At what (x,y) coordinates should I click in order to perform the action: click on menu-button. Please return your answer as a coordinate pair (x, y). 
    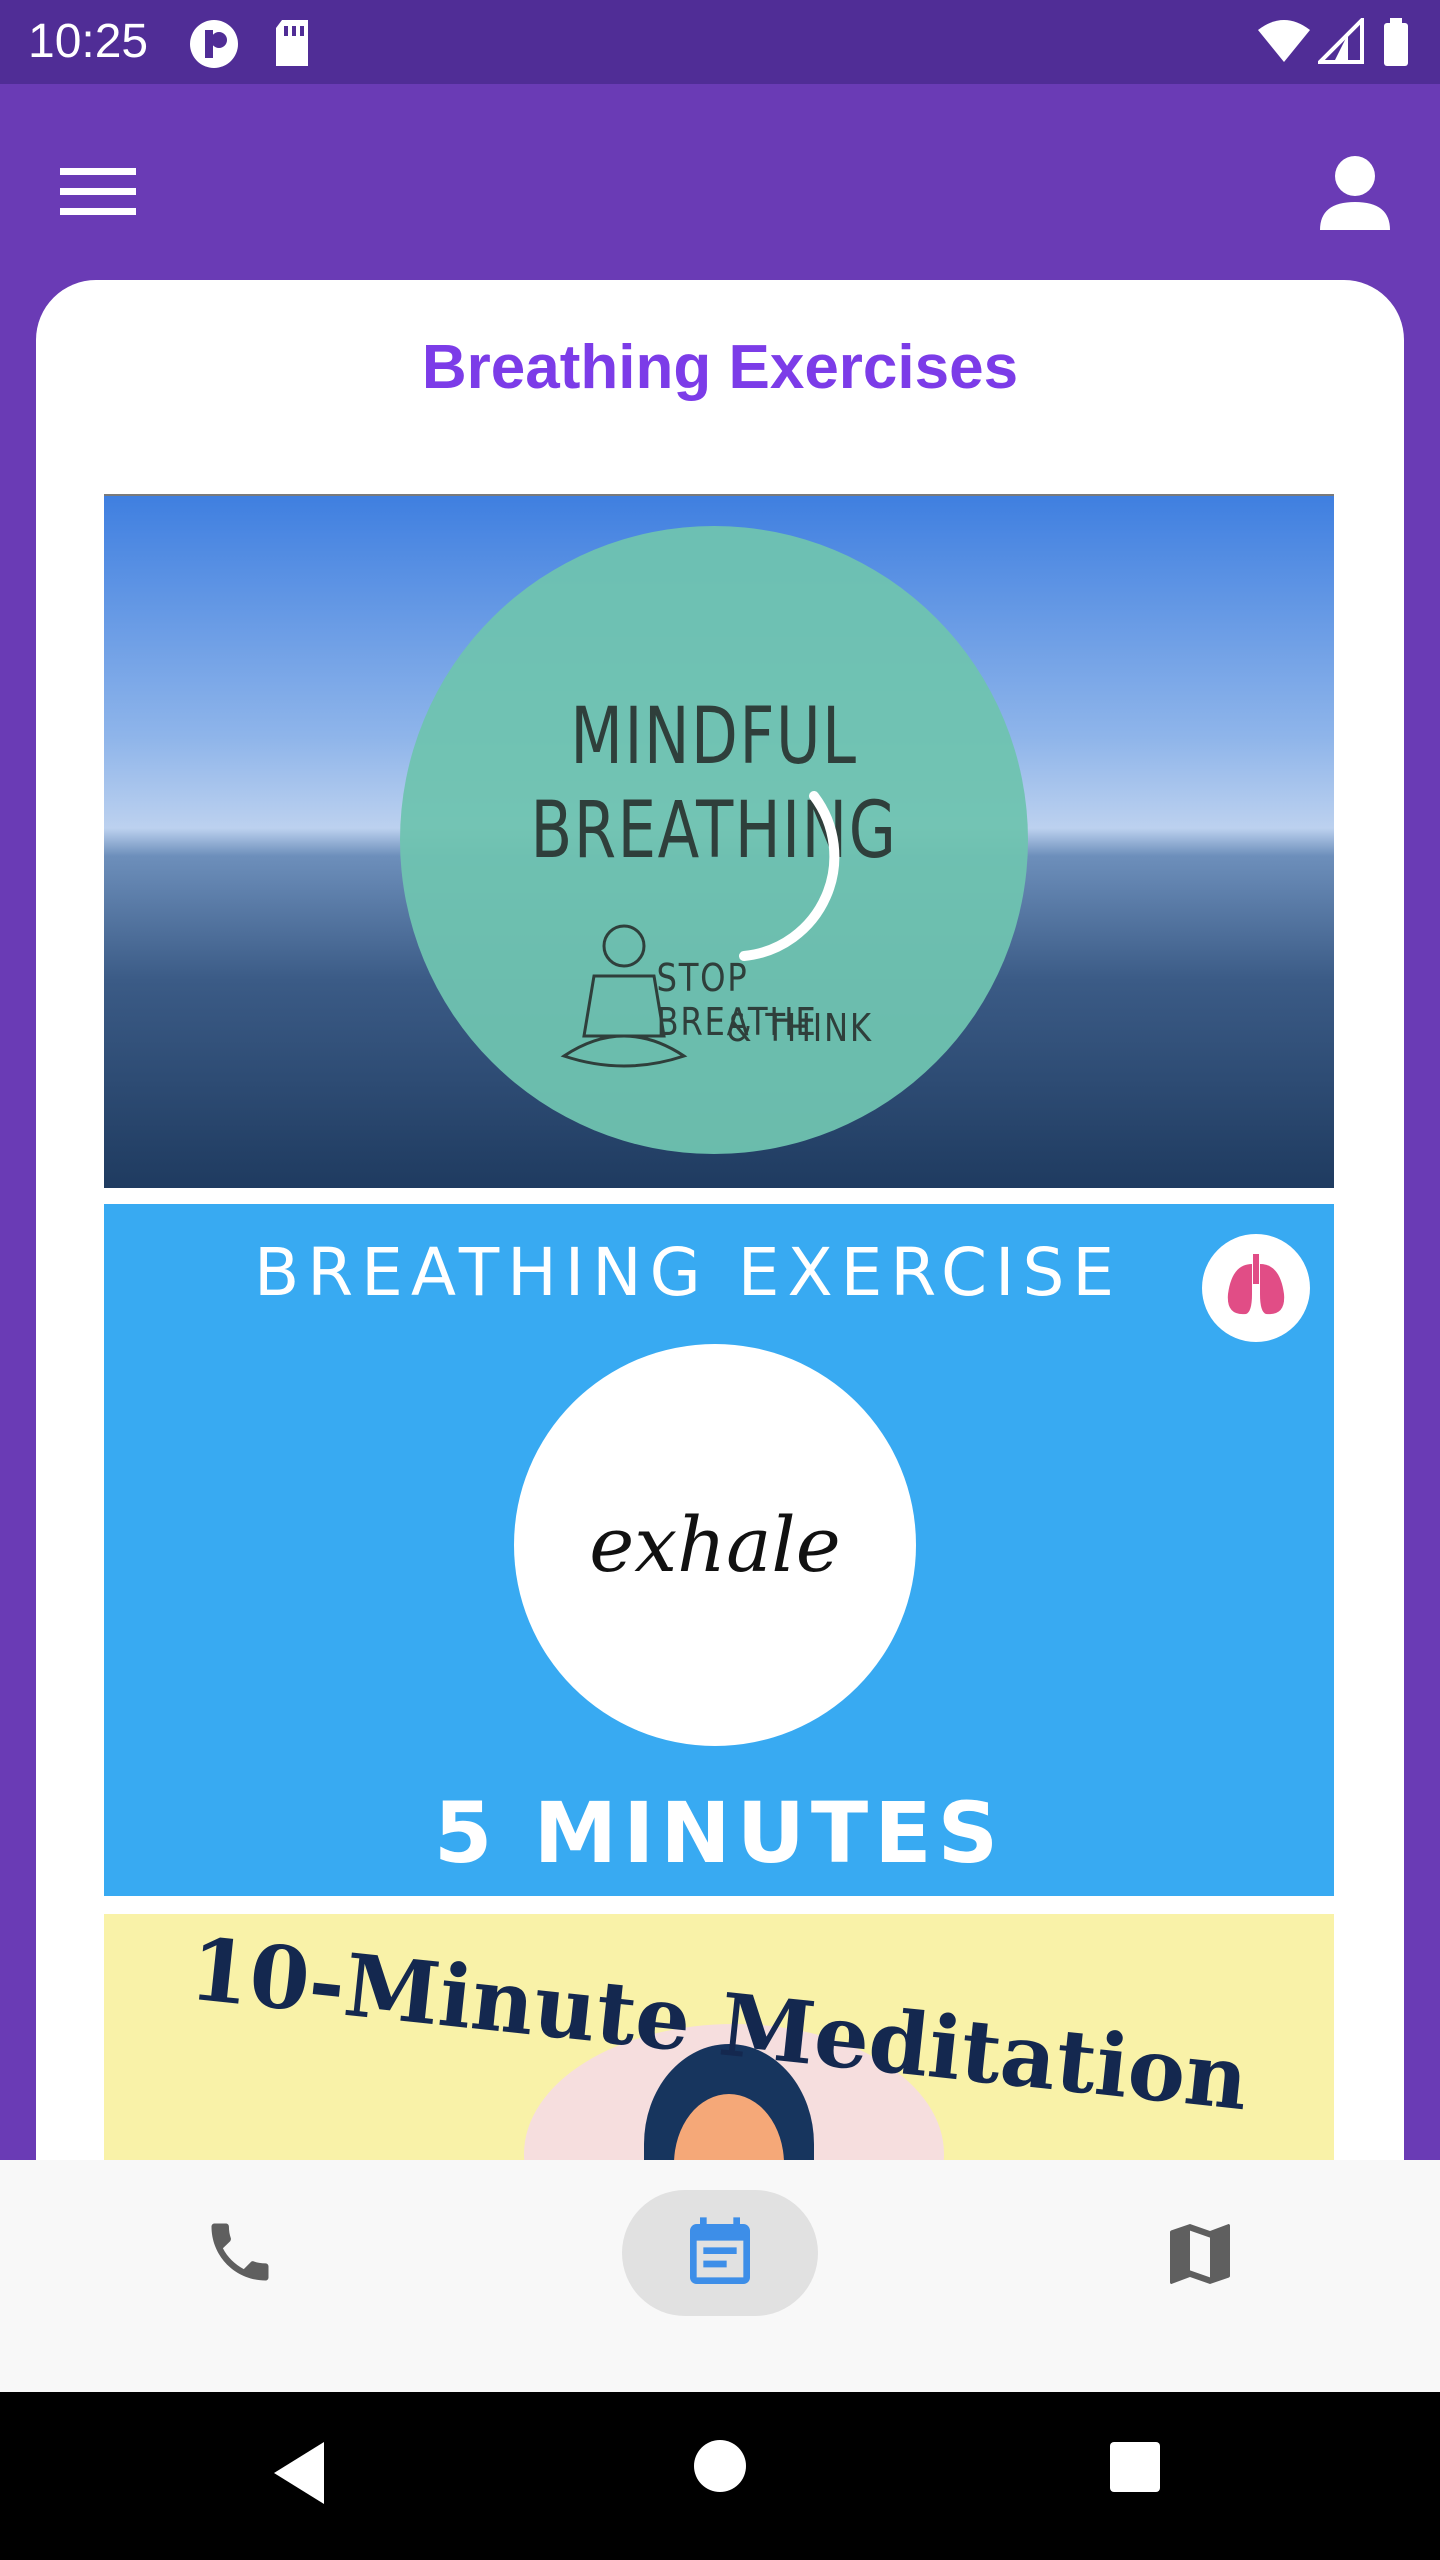
    Looking at the image, I should click on (98, 192).